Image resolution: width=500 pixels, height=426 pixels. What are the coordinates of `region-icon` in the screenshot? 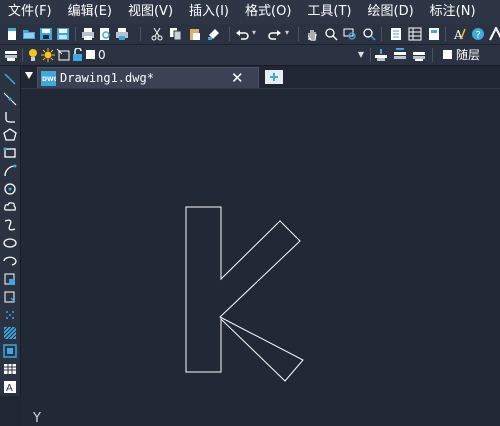 It's located at (10, 351).